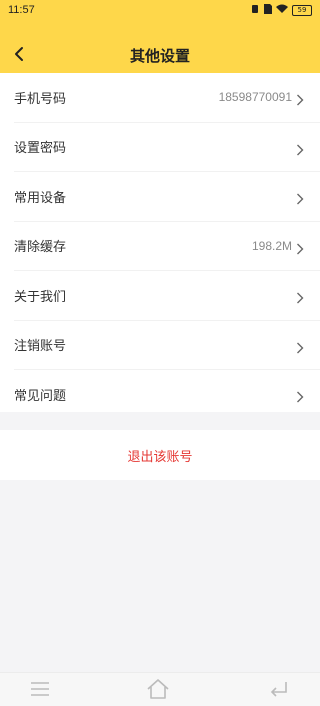 This screenshot has width=320, height=706. What do you see at coordinates (268, 10) in the screenshot?
I see `sim-icon` at bounding box center [268, 10].